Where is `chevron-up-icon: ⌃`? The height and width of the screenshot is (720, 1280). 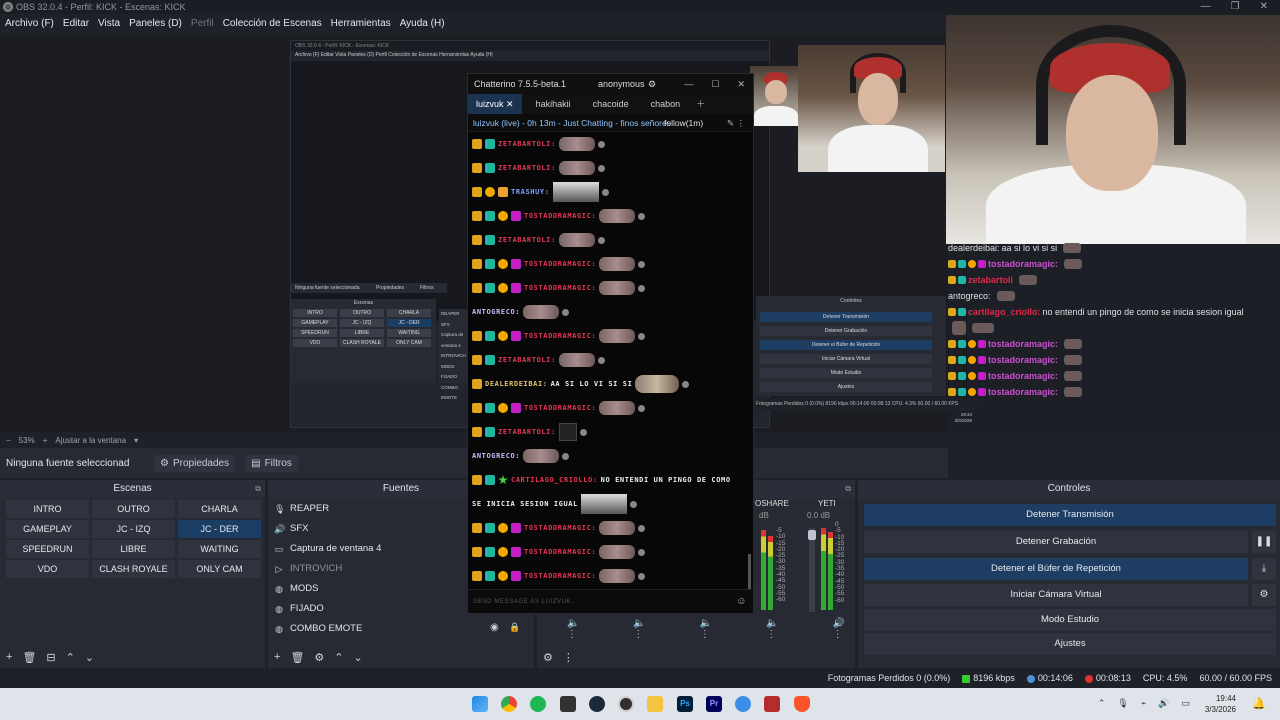
chevron-up-icon: ⌃ is located at coordinates (1102, 703).